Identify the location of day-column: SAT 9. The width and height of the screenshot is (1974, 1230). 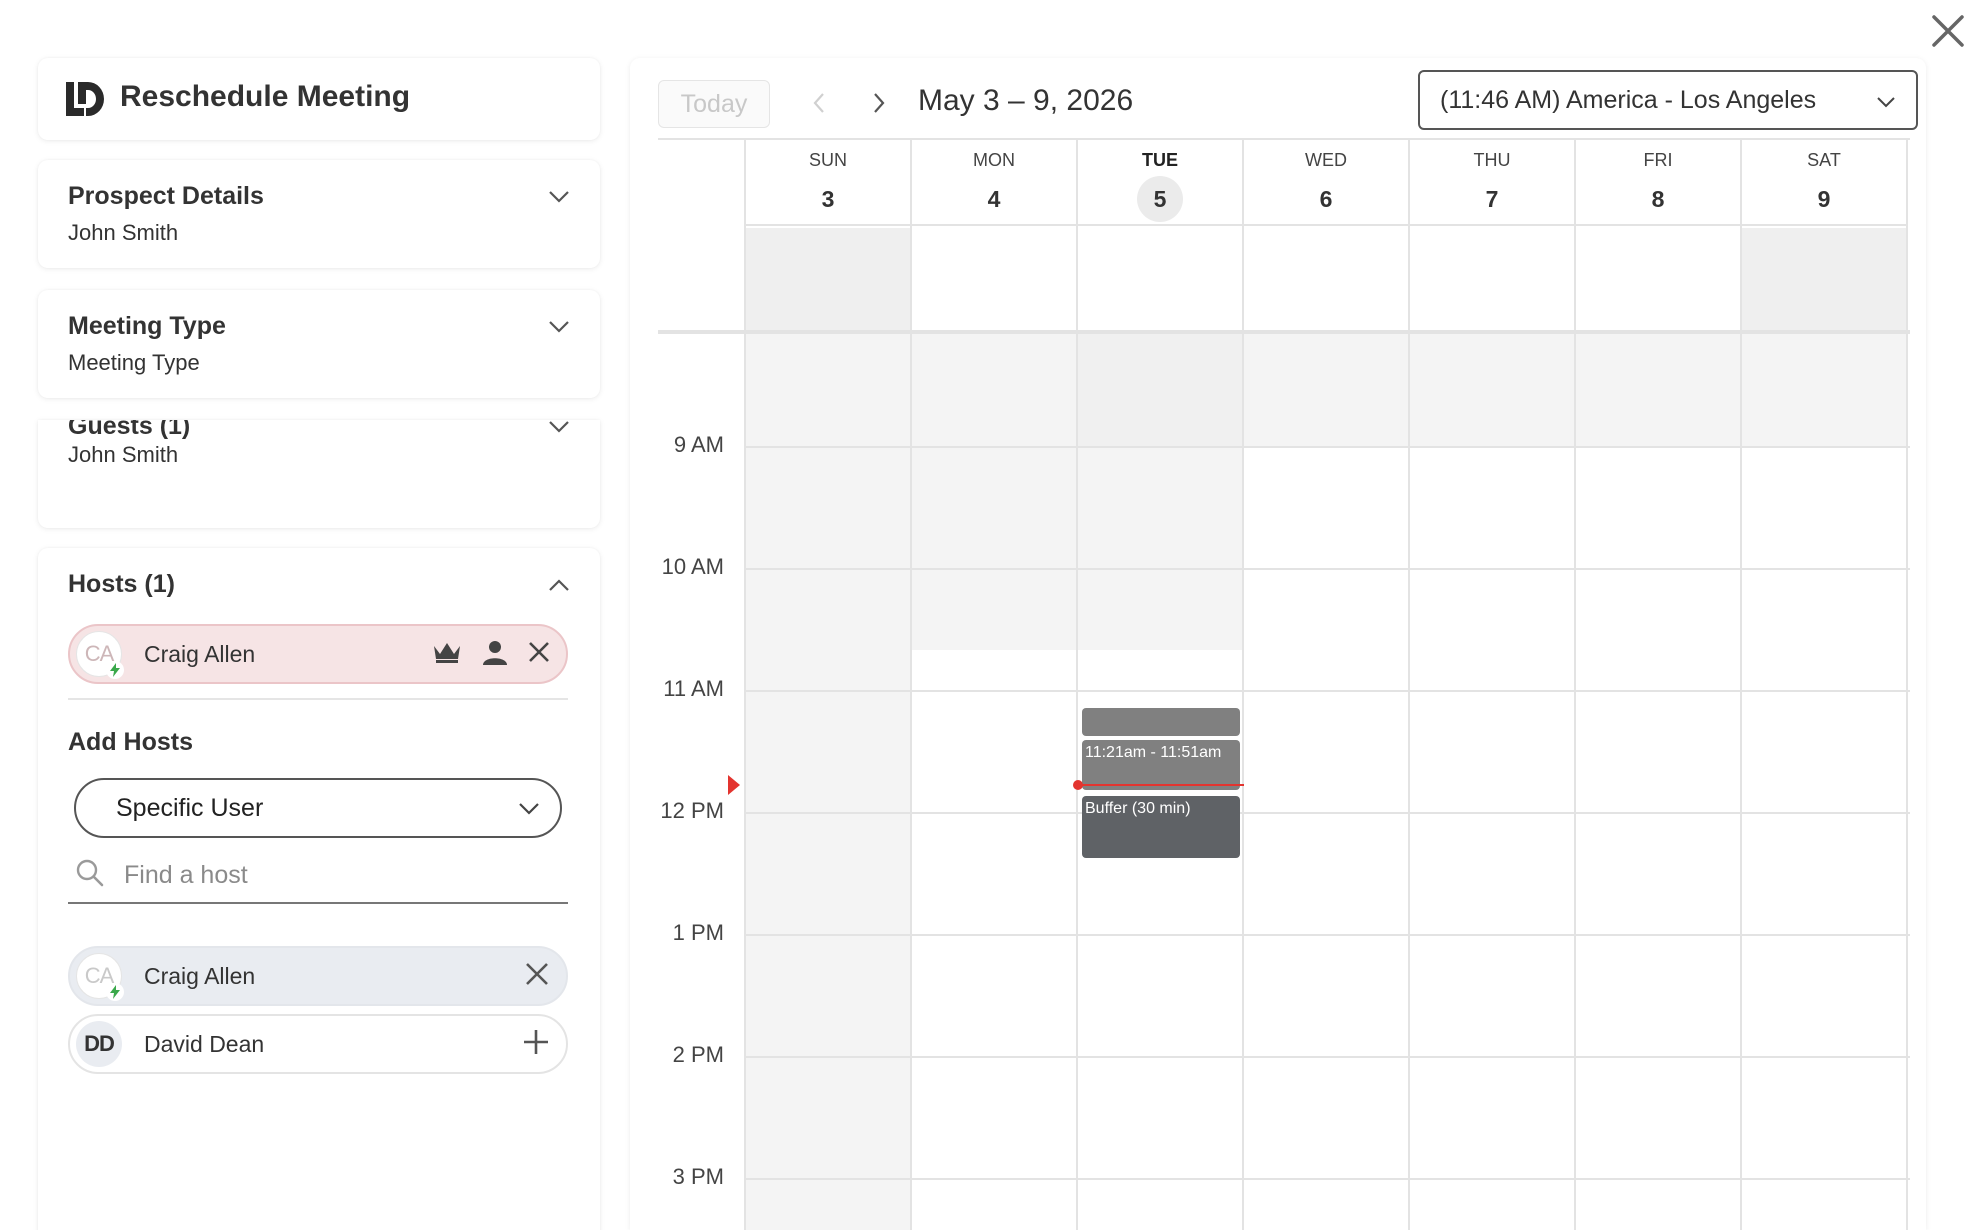
(1824, 684).